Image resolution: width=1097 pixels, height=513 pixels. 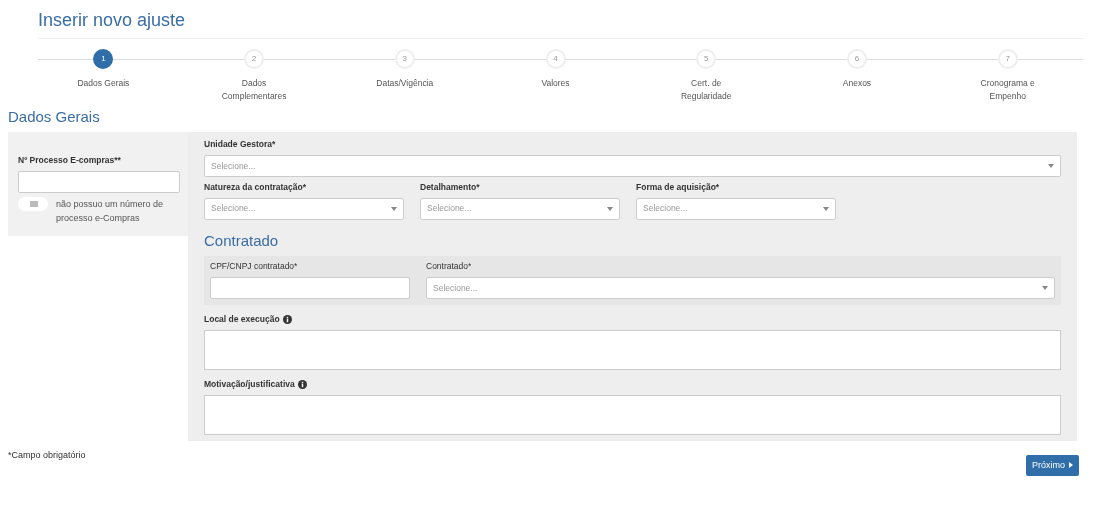 I want to click on step-label: Anexos, so click(x=857, y=83).